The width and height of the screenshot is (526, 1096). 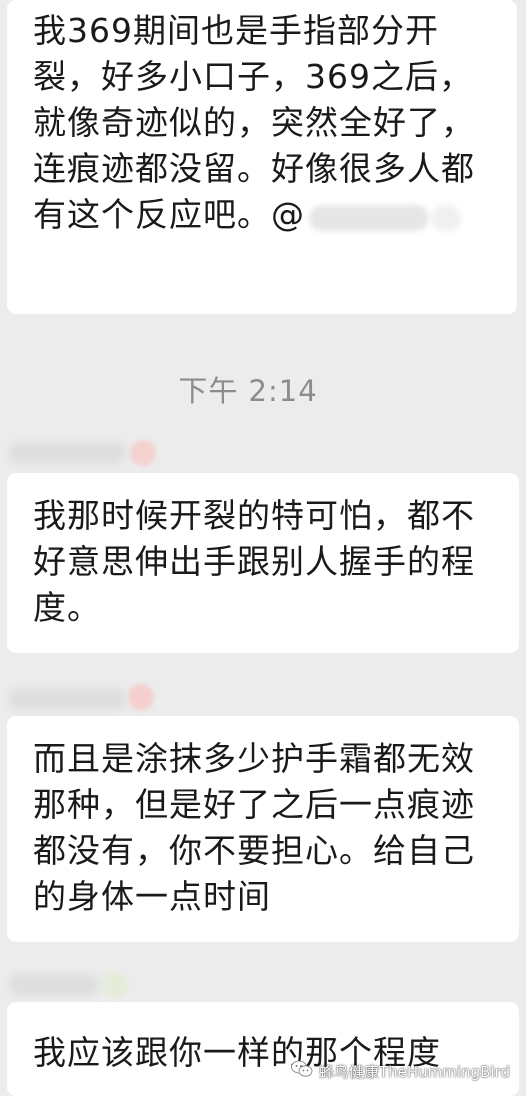 What do you see at coordinates (254, 561) in the screenshot?
I see `message-text: 我那时候开裂的特可怕，都不好意思伸出手跟别人握手的程度。` at bounding box center [254, 561].